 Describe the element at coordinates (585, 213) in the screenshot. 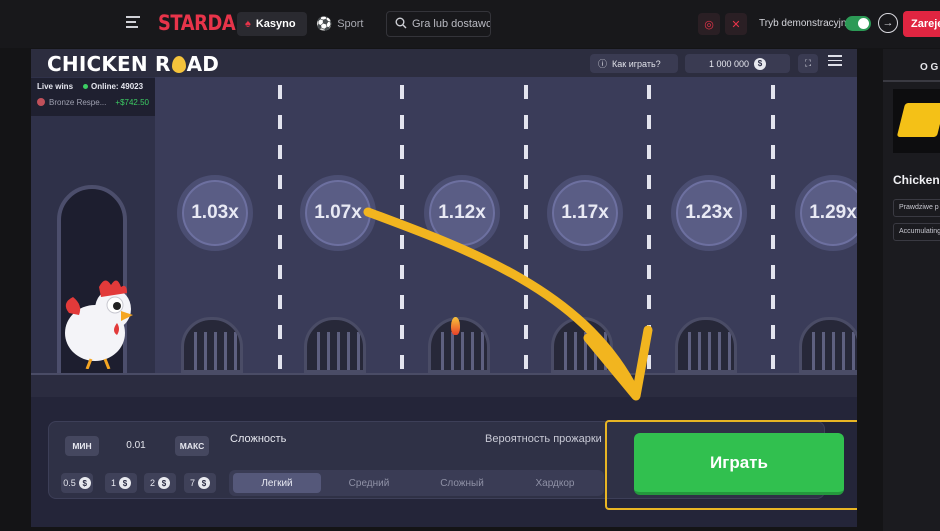

I see `multiplier-coin: 1.17x` at that location.